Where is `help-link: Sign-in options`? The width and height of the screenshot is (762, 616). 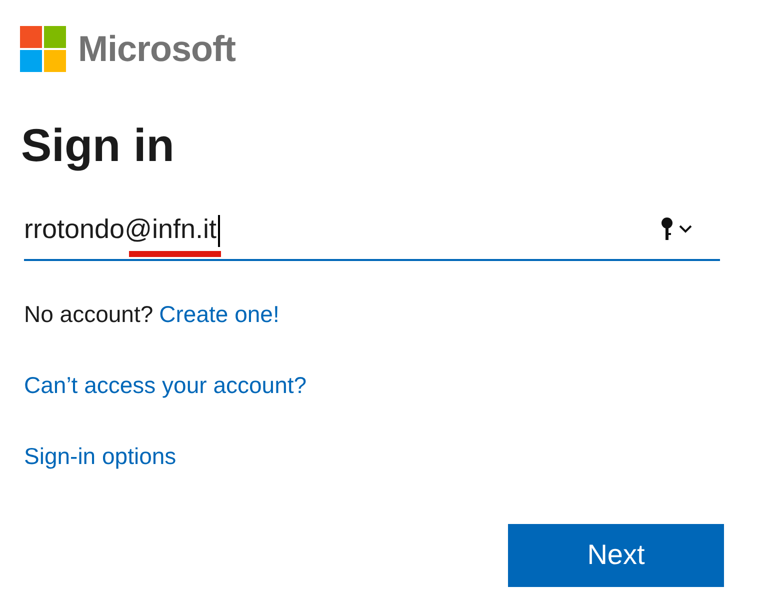 help-link: Sign-in options is located at coordinates (100, 456).